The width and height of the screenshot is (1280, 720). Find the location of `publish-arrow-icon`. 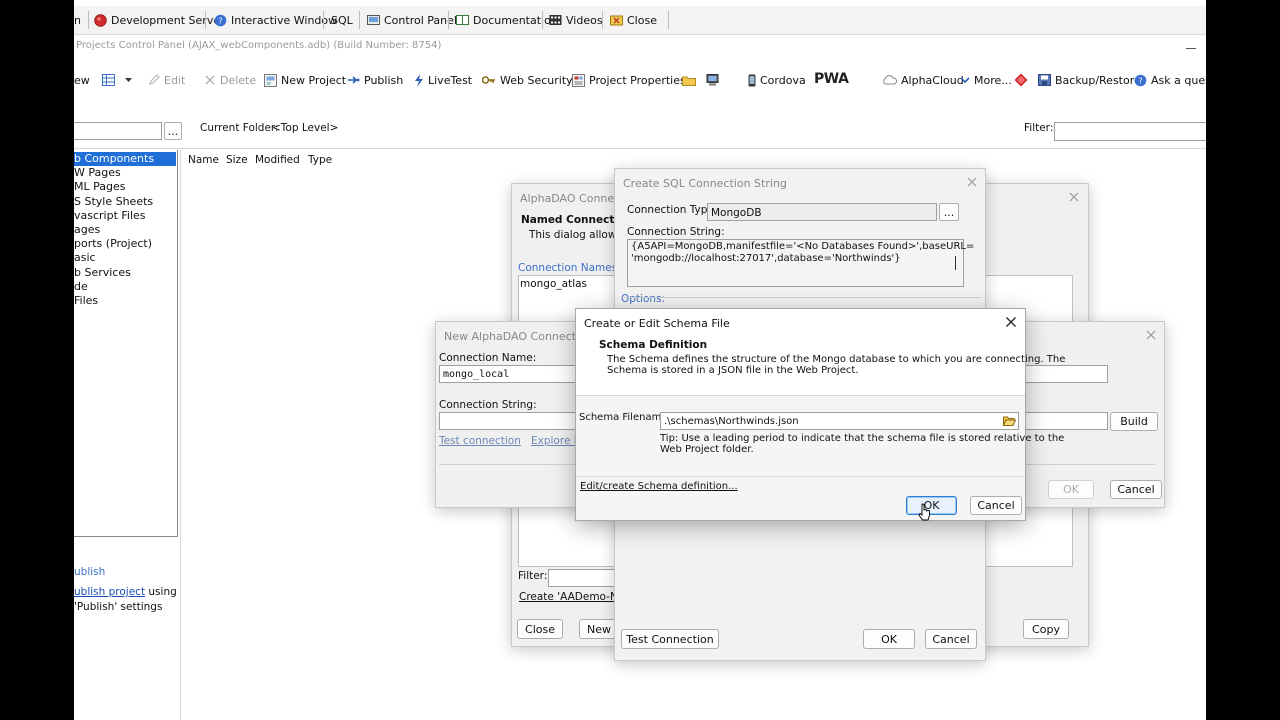

publish-arrow-icon is located at coordinates (354, 80).